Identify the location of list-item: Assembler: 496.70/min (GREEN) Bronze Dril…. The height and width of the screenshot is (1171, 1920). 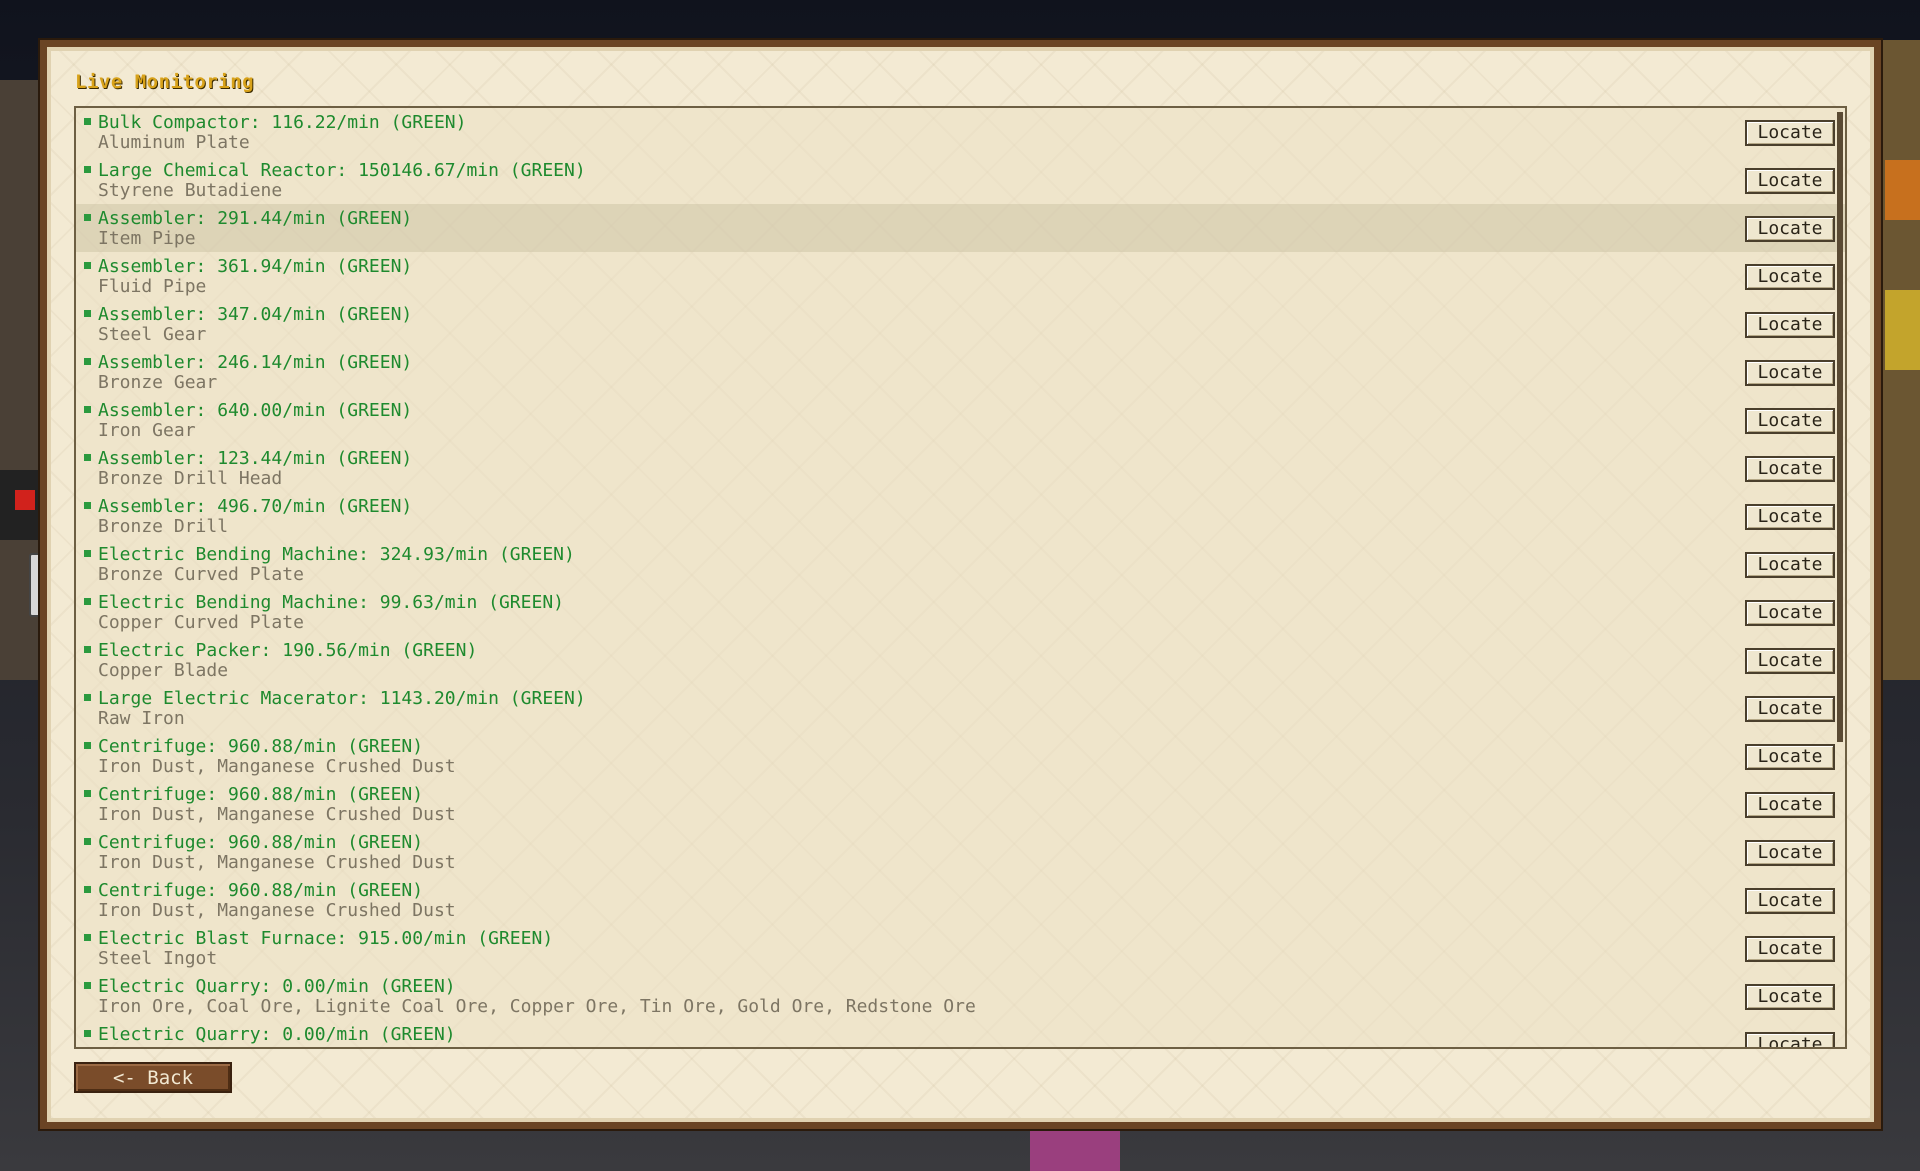
(960, 516).